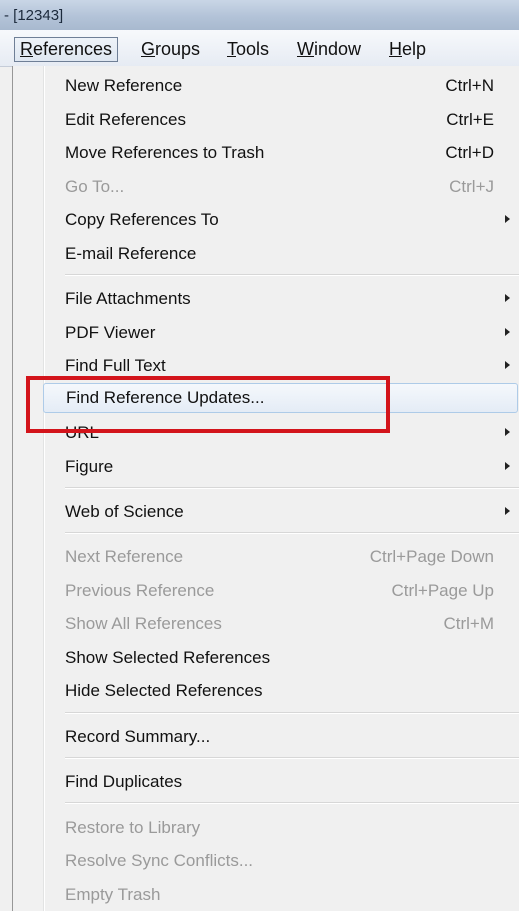 This screenshot has height=911, width=519. Describe the element at coordinates (469, 152) in the screenshot. I see `menu-item-shortcut: Ctrl+D` at that location.